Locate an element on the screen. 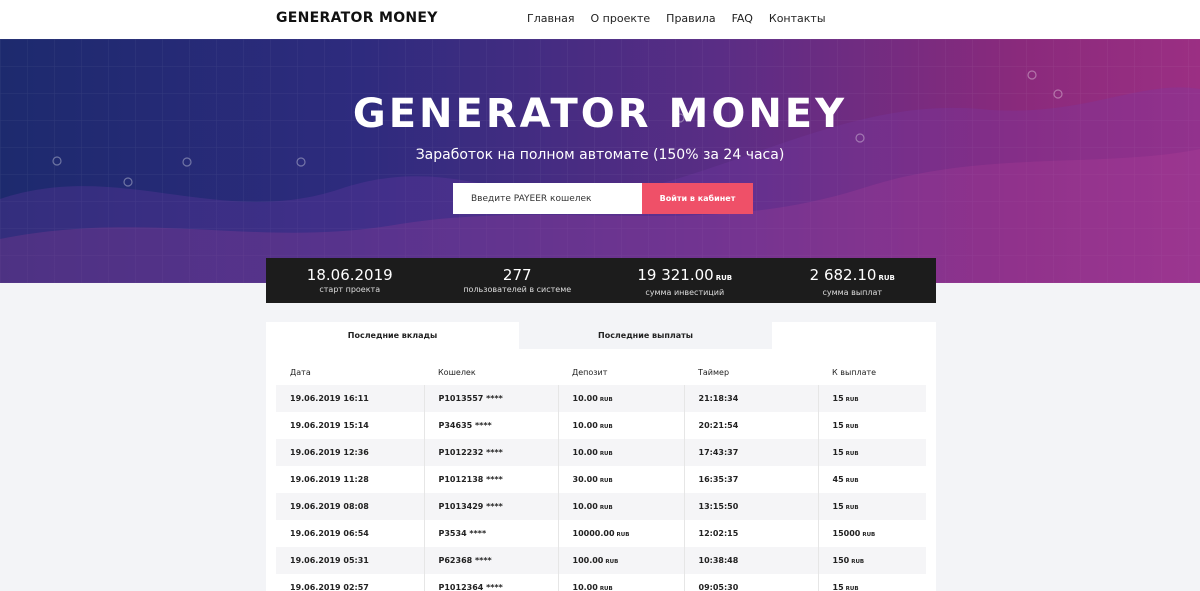 This screenshot has width=1200, height=591. cell-wallet-value: P34635 **** is located at coordinates (465, 425).